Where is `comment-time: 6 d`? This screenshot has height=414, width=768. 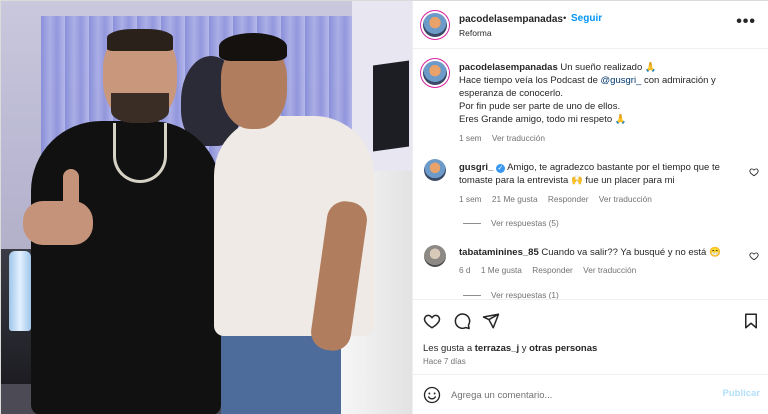
comment-time: 6 d is located at coordinates (465, 270).